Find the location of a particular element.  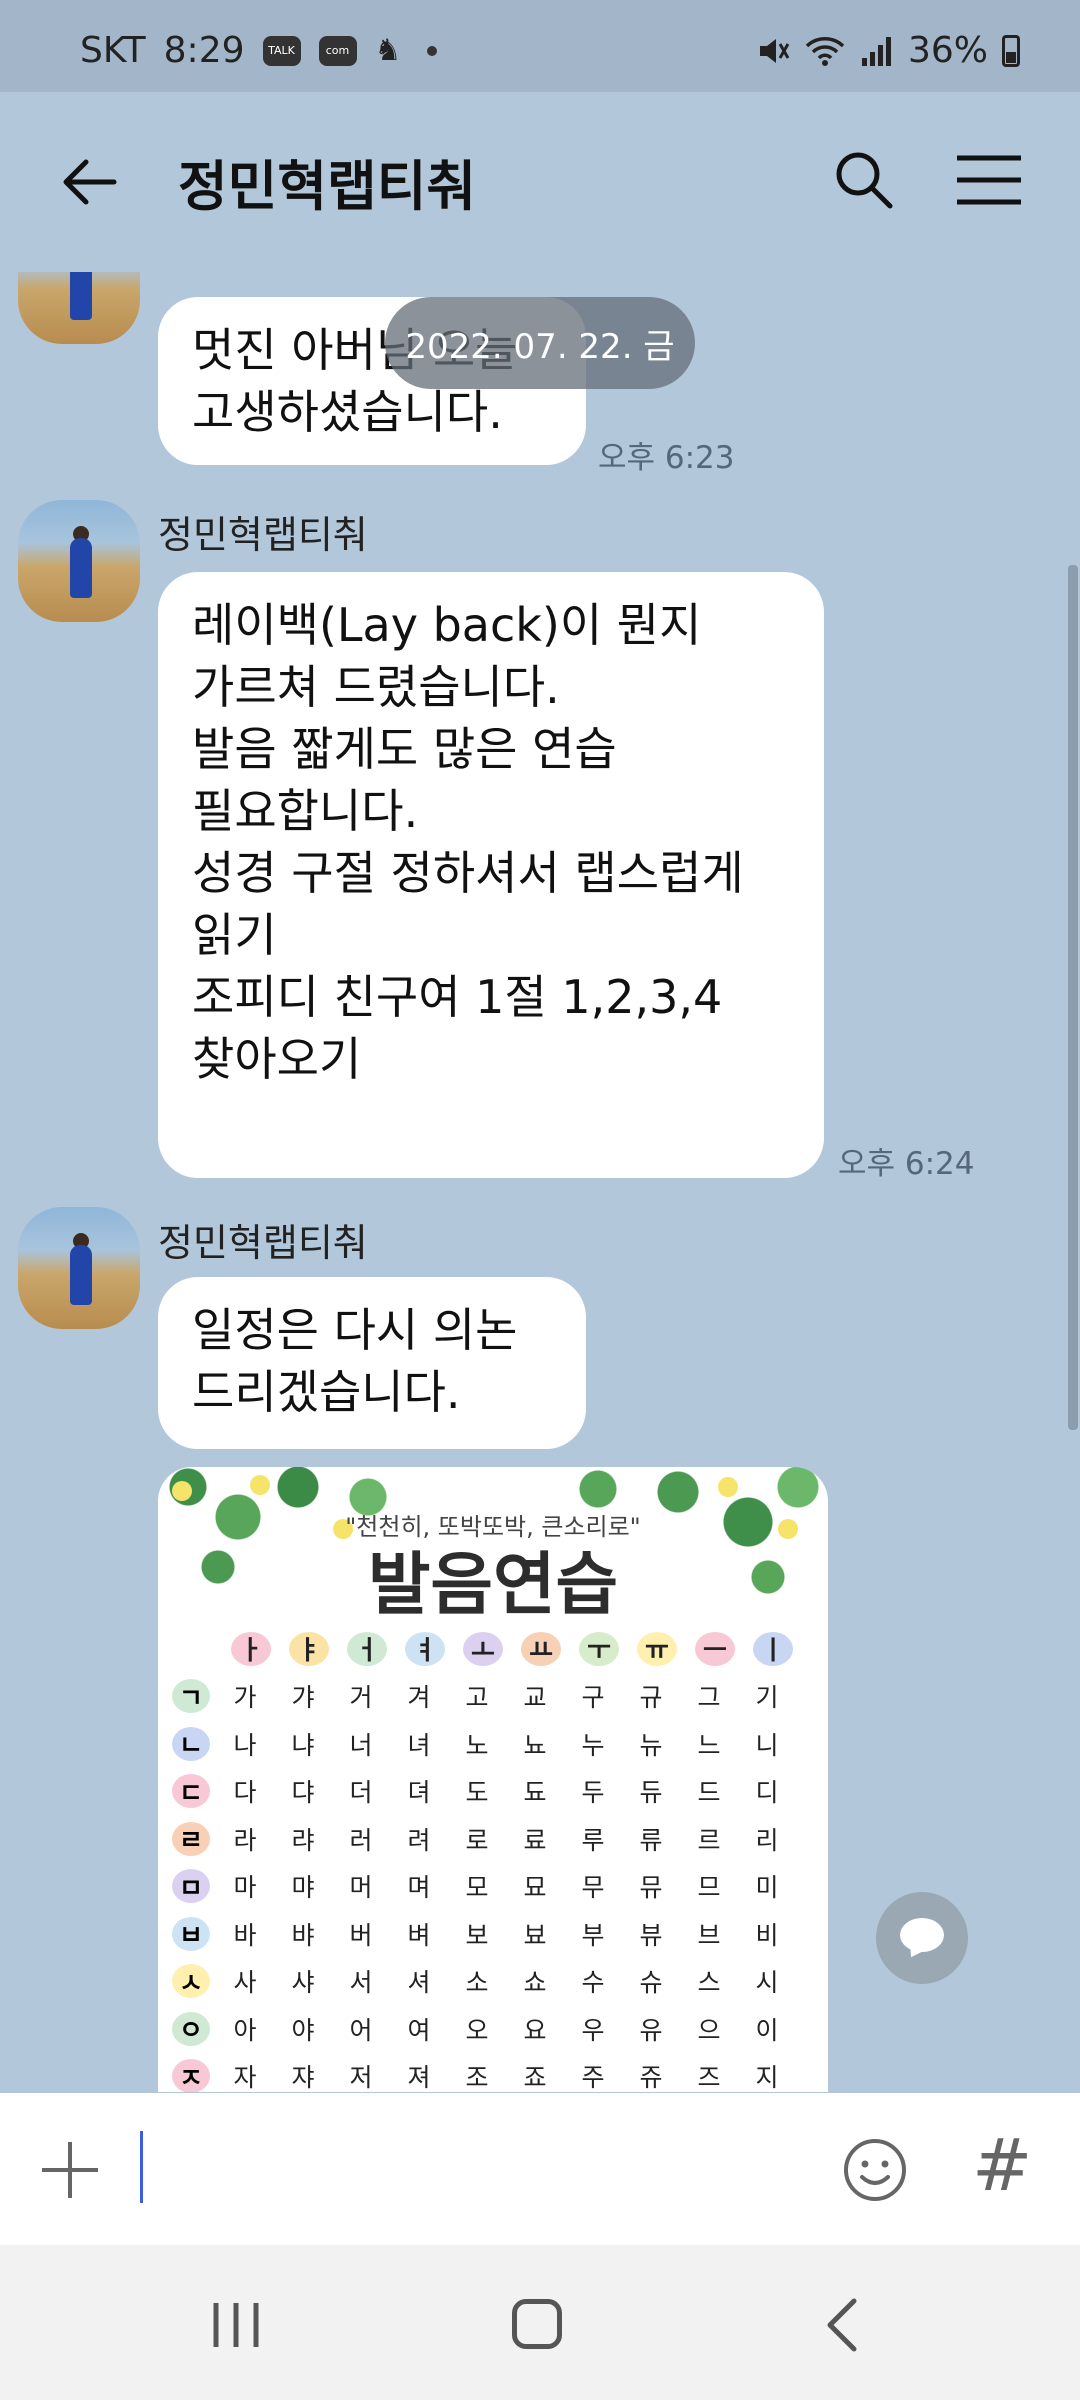

message-input-bar: # is located at coordinates (540, 2169).